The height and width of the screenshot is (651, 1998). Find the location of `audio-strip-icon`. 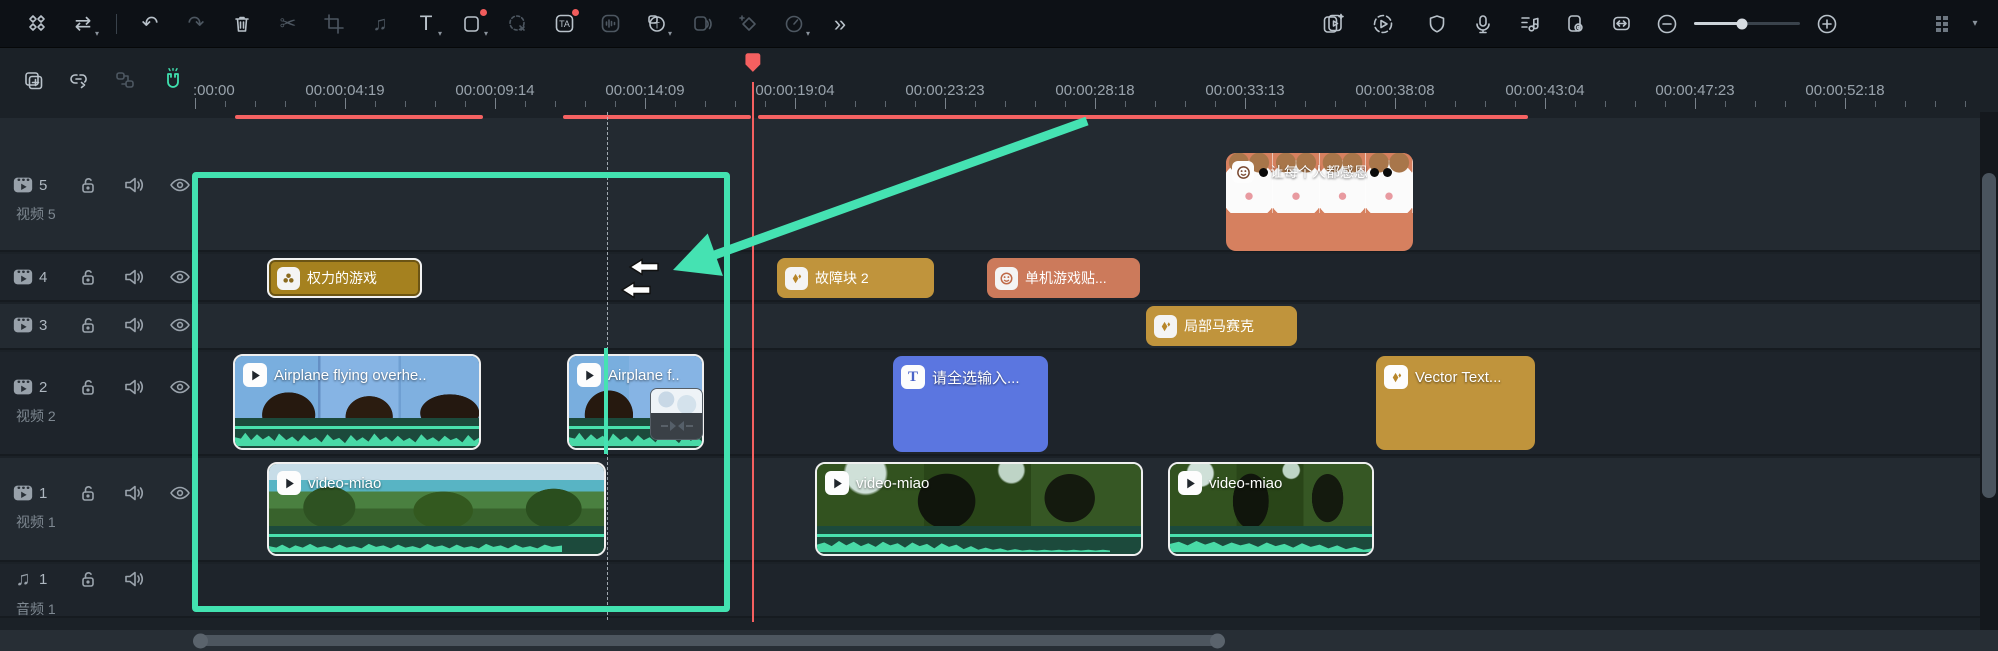

audio-strip-icon is located at coordinates (610, 24).